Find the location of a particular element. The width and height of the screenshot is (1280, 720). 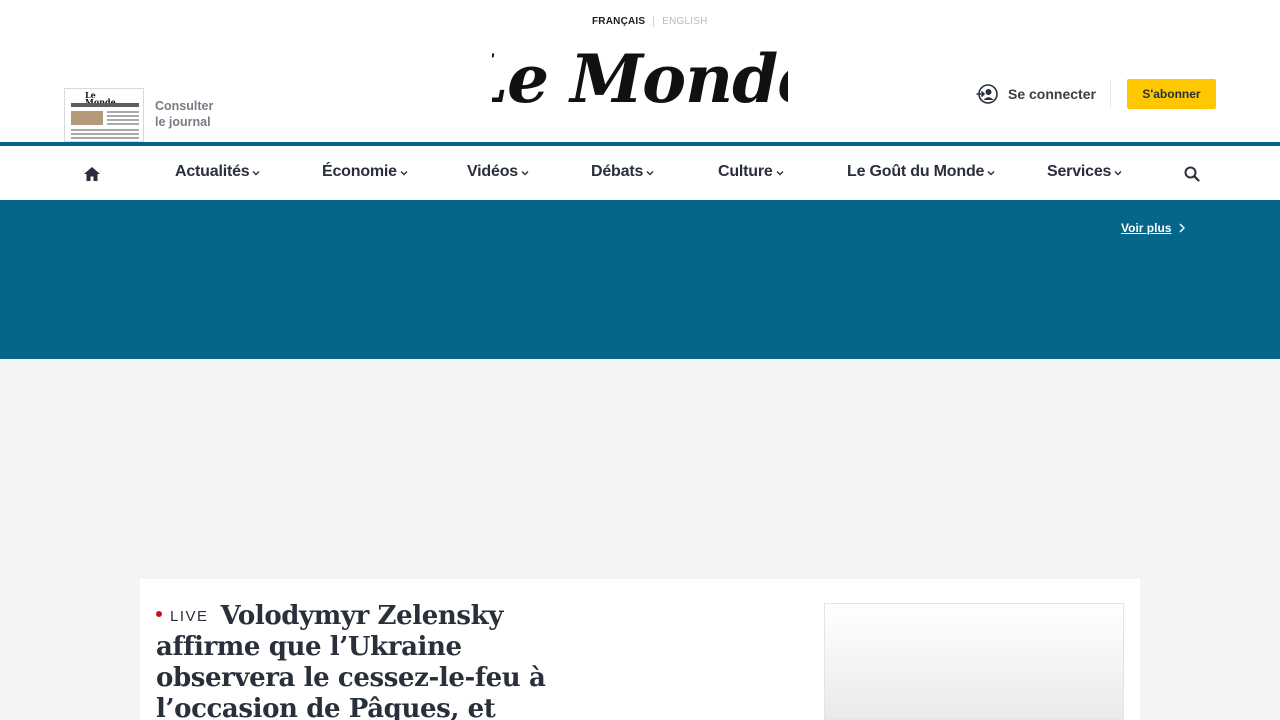

nav-item-videos: Vidéos is located at coordinates (498, 172).